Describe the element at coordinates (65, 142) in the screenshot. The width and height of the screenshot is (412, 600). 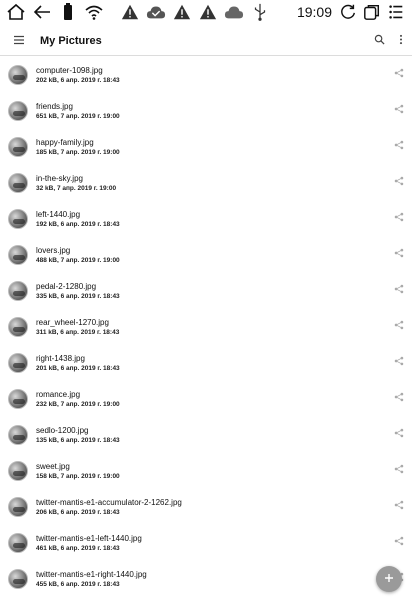
I see `file-name: happy-family.jpg` at that location.